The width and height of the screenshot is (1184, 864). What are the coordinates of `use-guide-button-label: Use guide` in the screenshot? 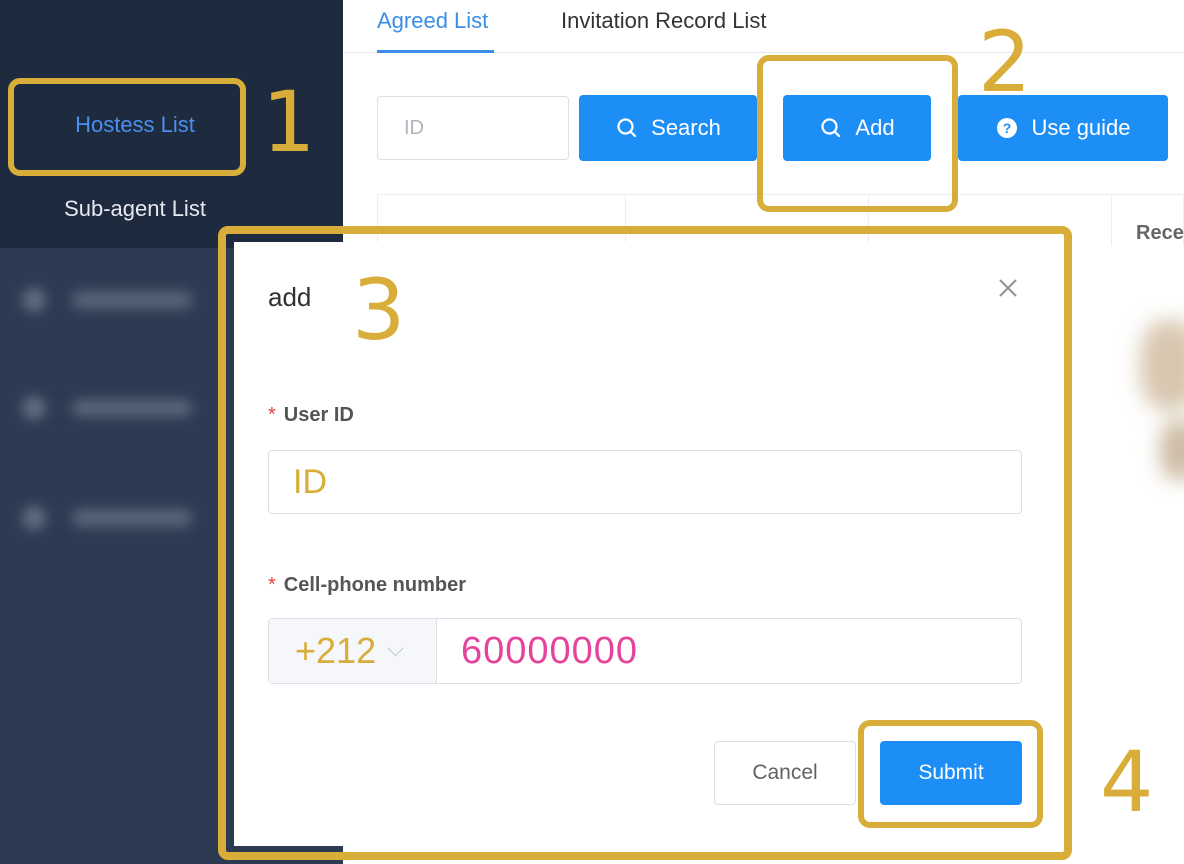 It's located at (1081, 127).